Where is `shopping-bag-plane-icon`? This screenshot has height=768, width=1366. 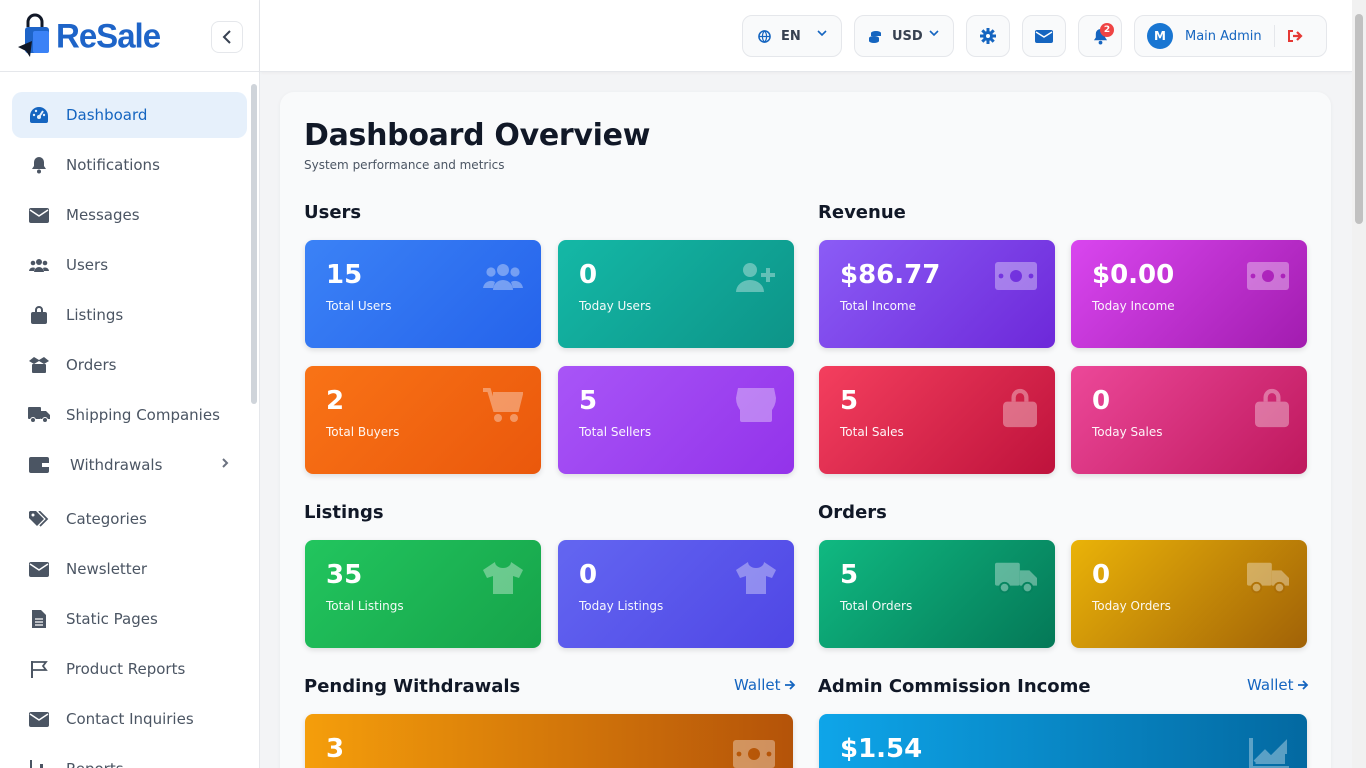 shopping-bag-plane-icon is located at coordinates (33, 35).